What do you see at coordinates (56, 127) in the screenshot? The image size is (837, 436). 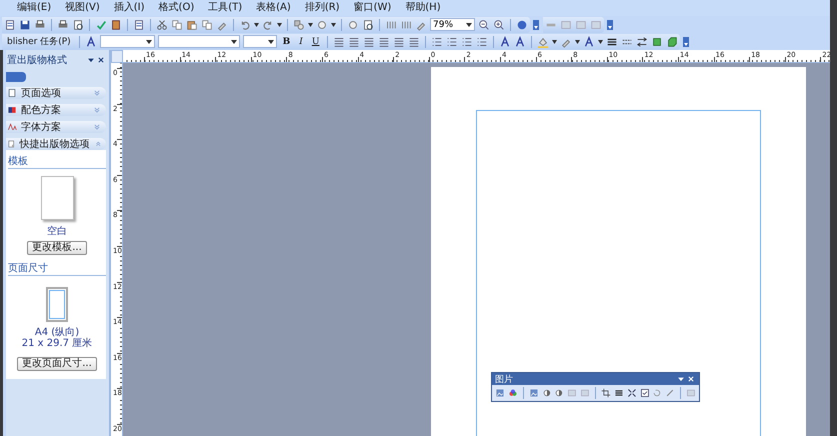 I see `section-header: 字体方案` at bounding box center [56, 127].